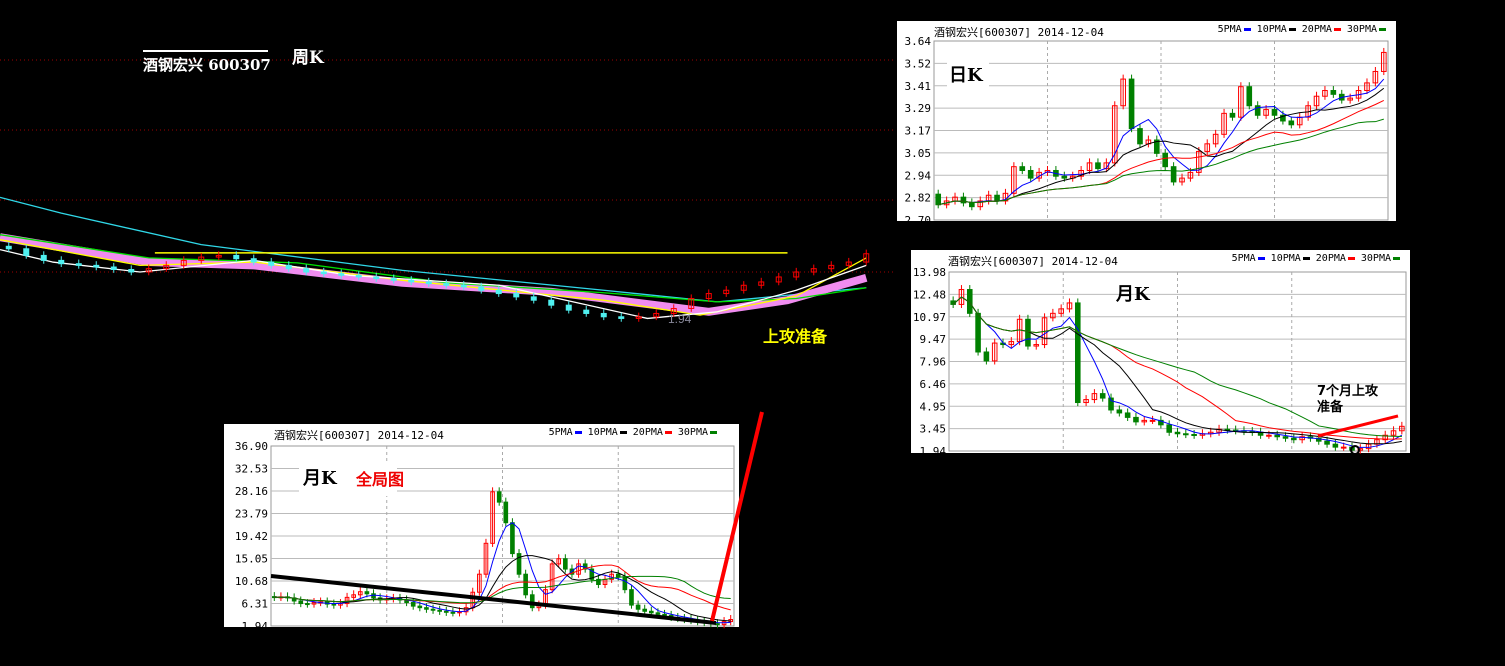  I want to click on annotation-text: 7个月上攻, so click(1348, 391).